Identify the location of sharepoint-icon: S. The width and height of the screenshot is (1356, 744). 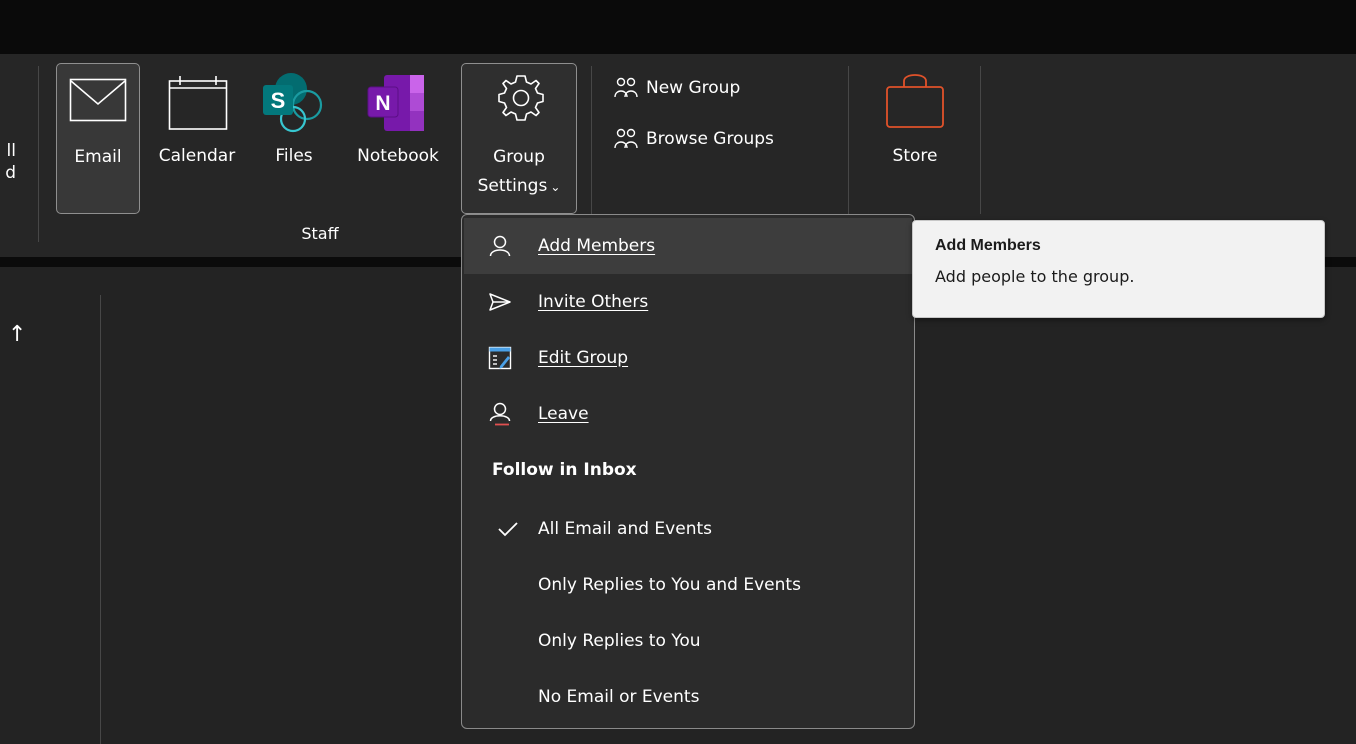
(293, 103).